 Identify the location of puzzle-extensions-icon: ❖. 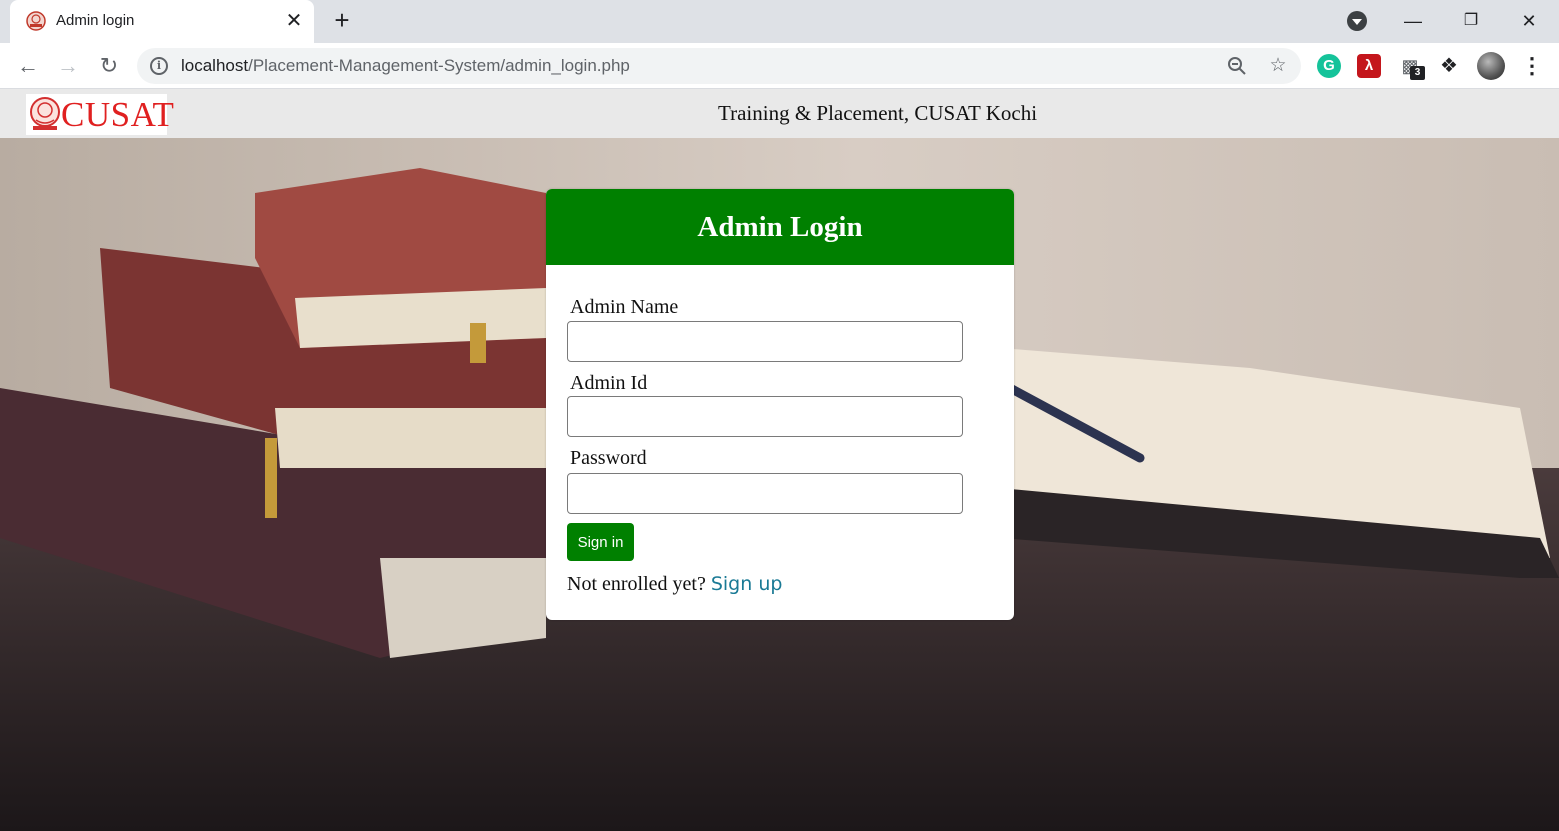
(1449, 66).